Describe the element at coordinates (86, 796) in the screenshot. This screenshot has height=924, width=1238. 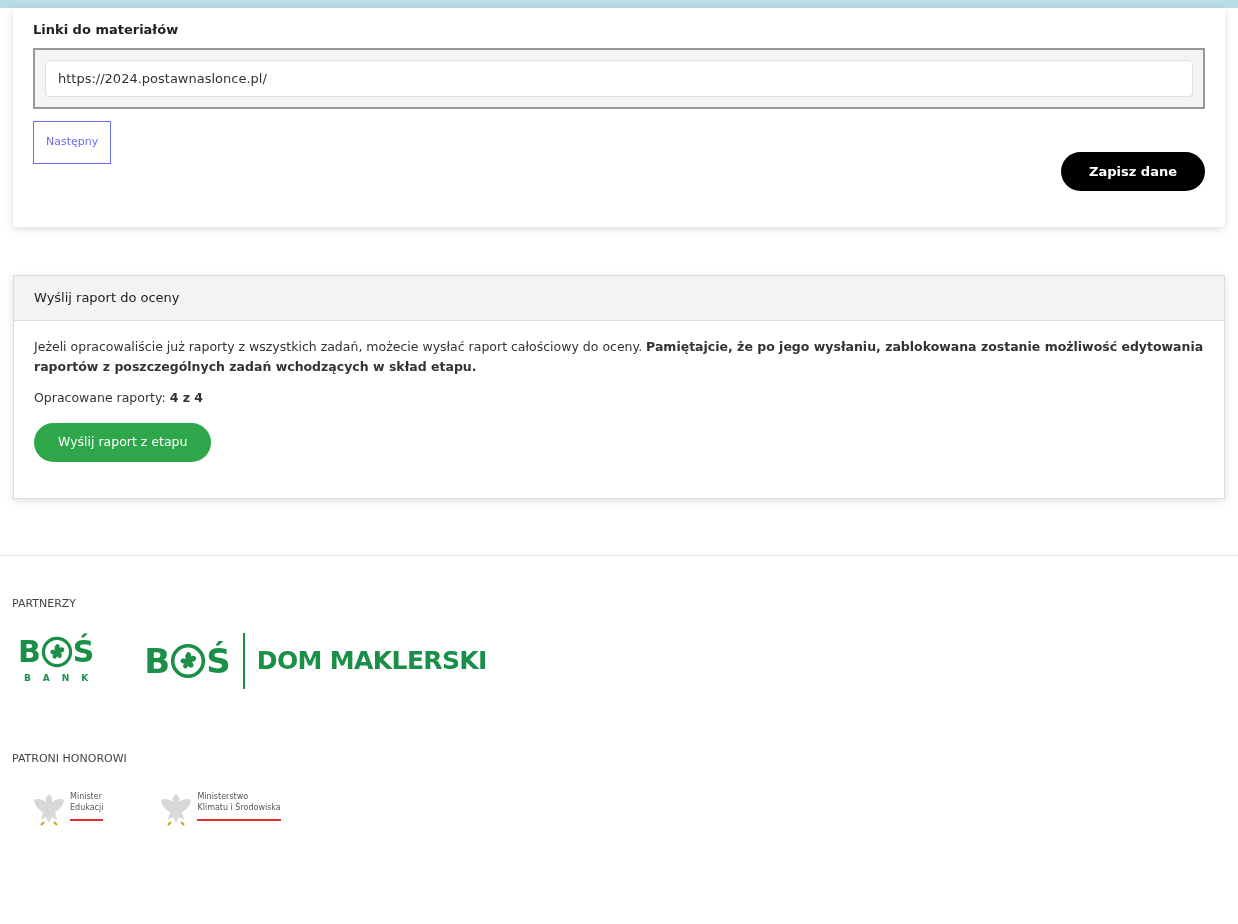
I see `patron-name: Minister` at that location.